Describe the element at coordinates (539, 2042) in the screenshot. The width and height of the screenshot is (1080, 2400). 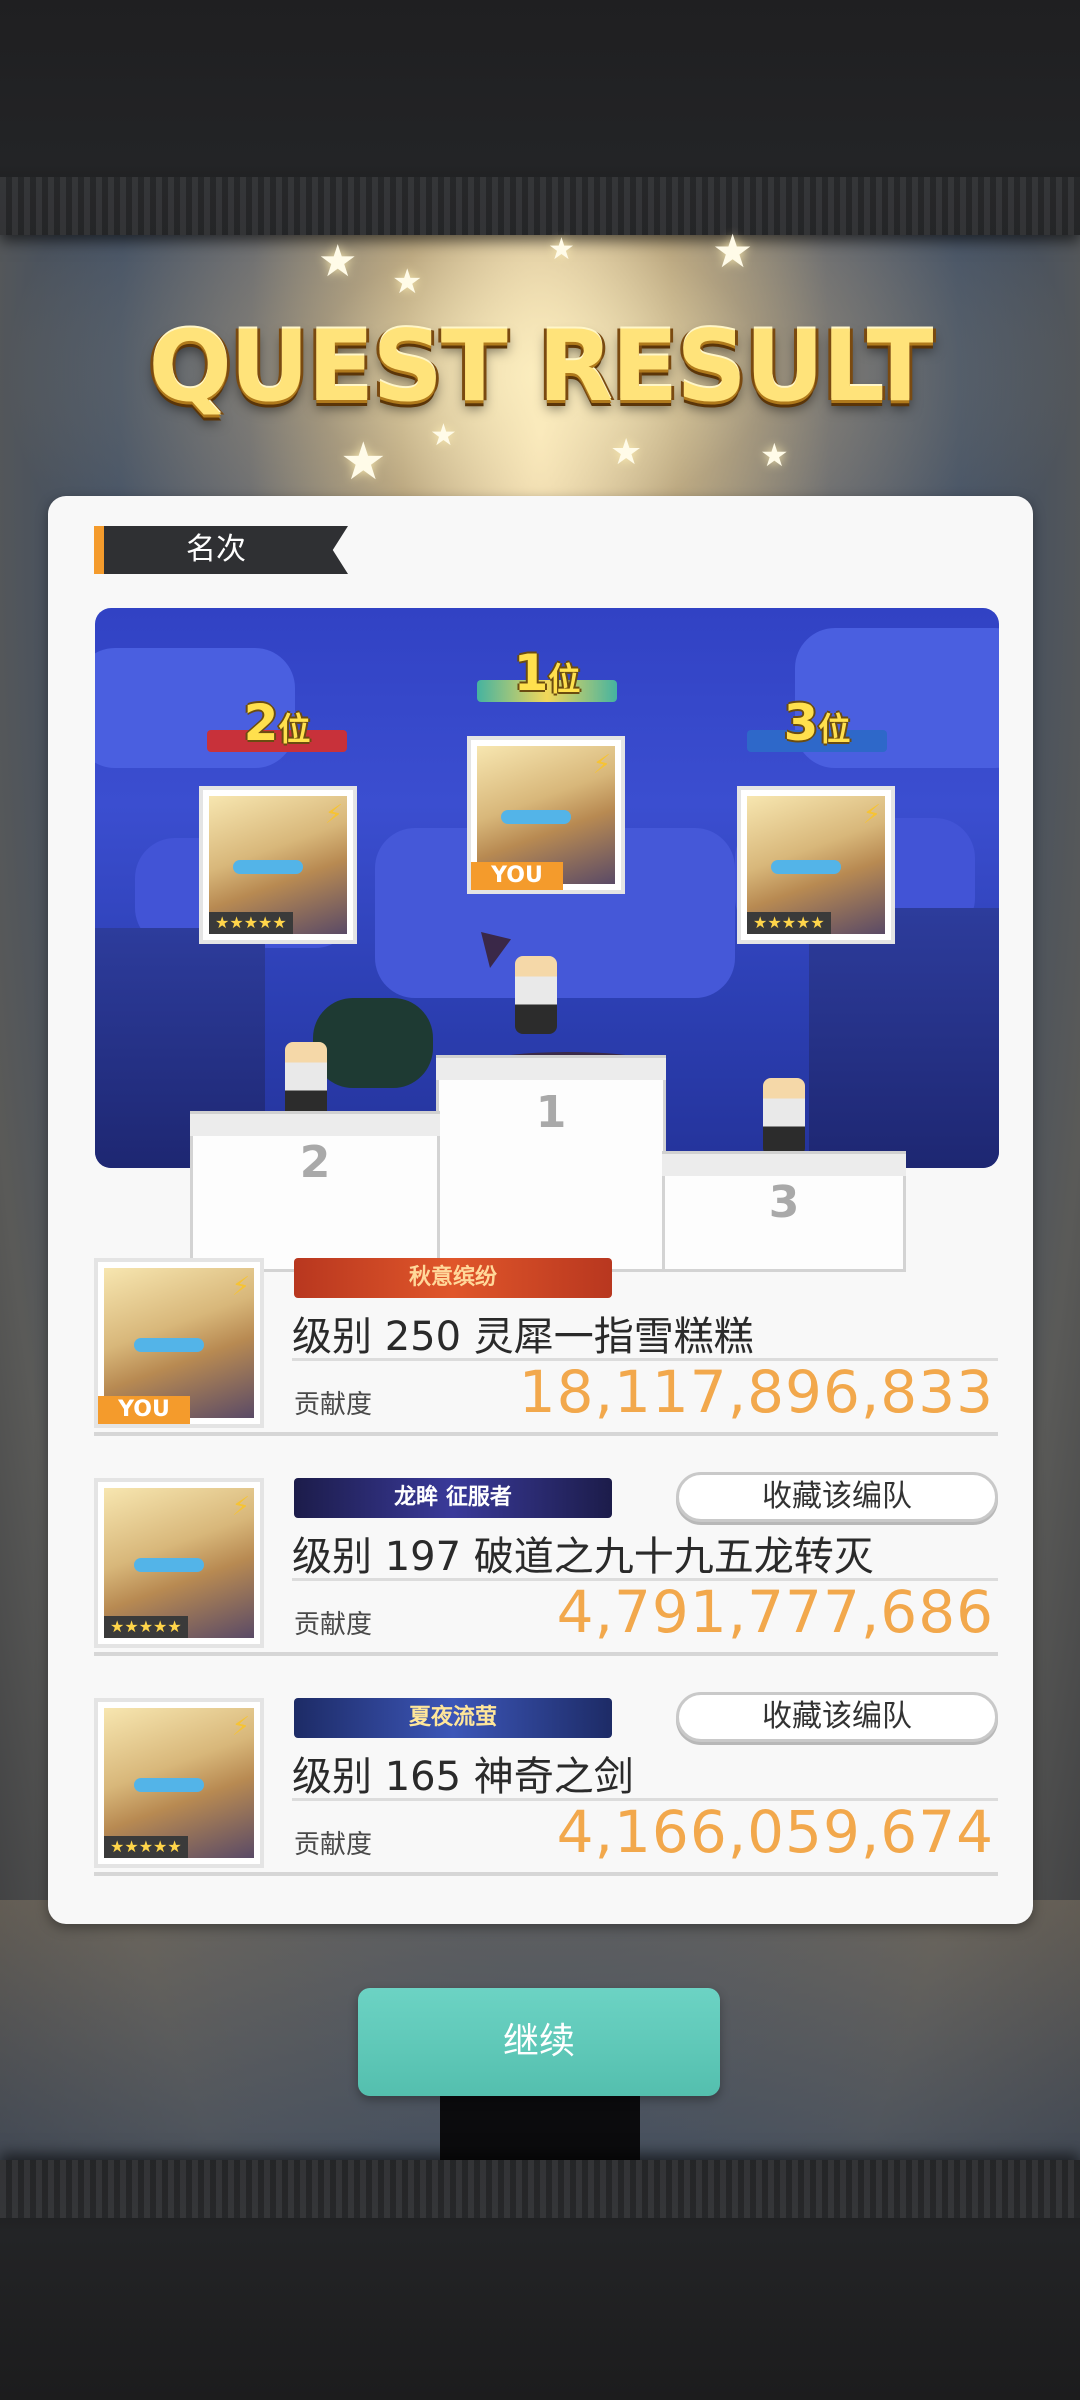
I see `continue-button: 继续` at that location.